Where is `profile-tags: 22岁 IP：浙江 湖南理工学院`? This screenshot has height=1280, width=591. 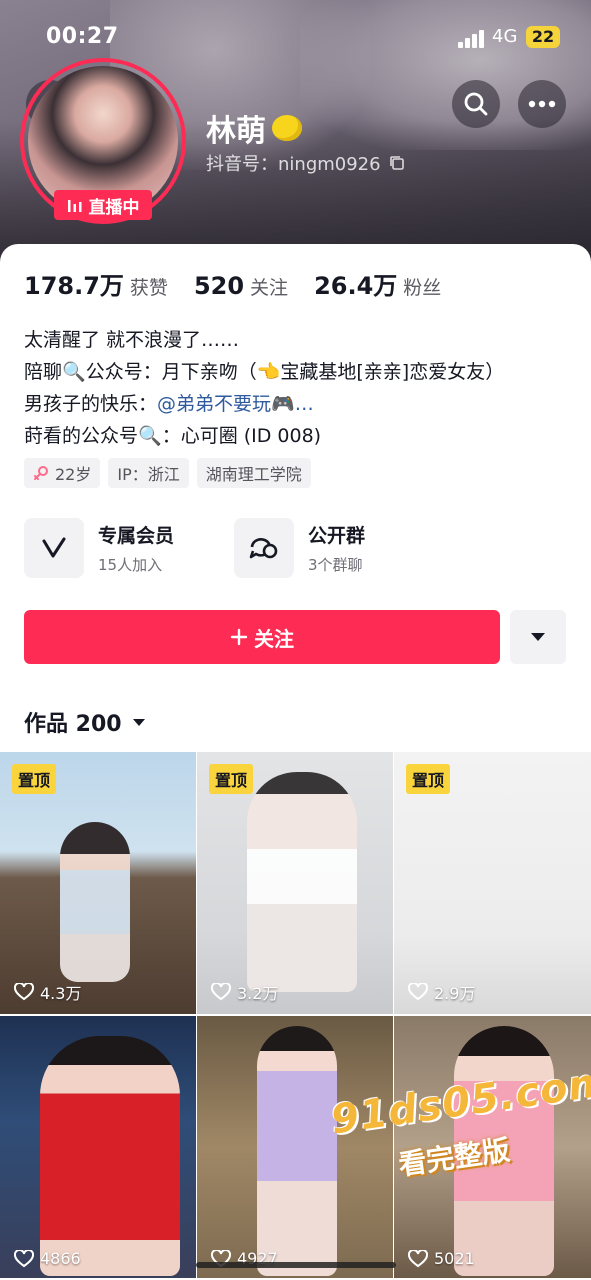
profile-tags: 22岁 IP：浙江 湖南理工学院 is located at coordinates (167, 473).